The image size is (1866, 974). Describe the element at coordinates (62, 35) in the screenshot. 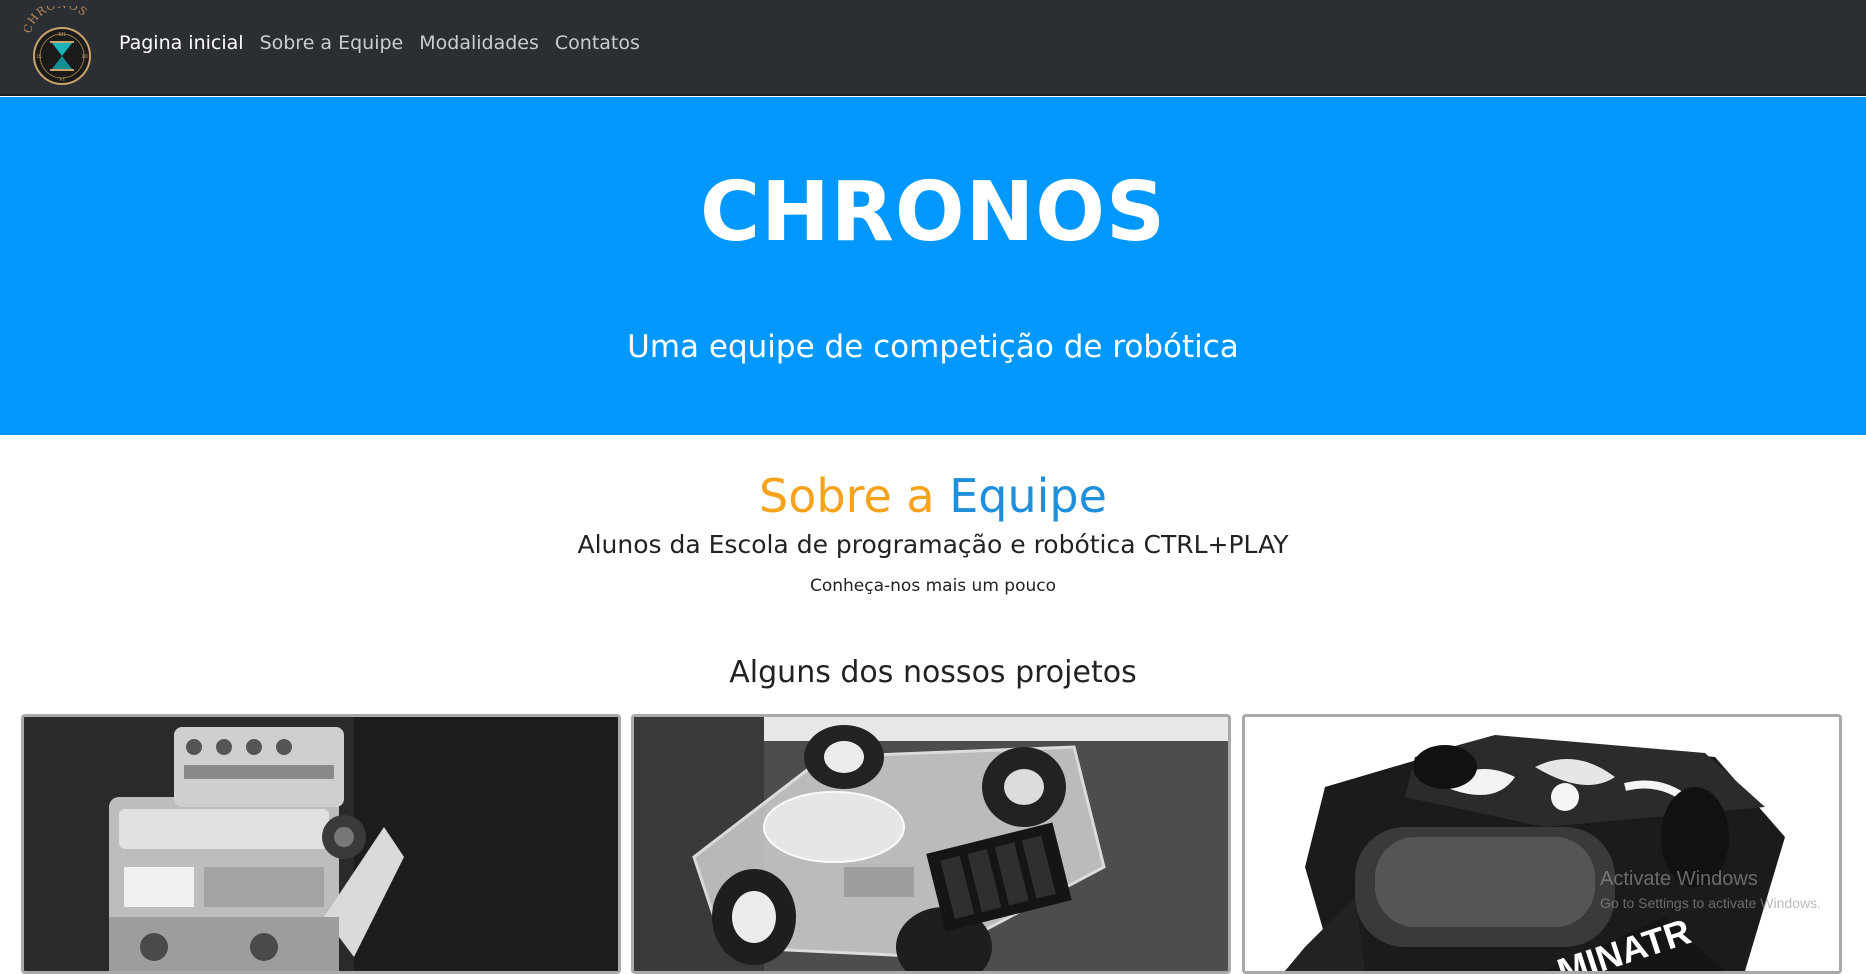

I see `svg-text: XII` at that location.